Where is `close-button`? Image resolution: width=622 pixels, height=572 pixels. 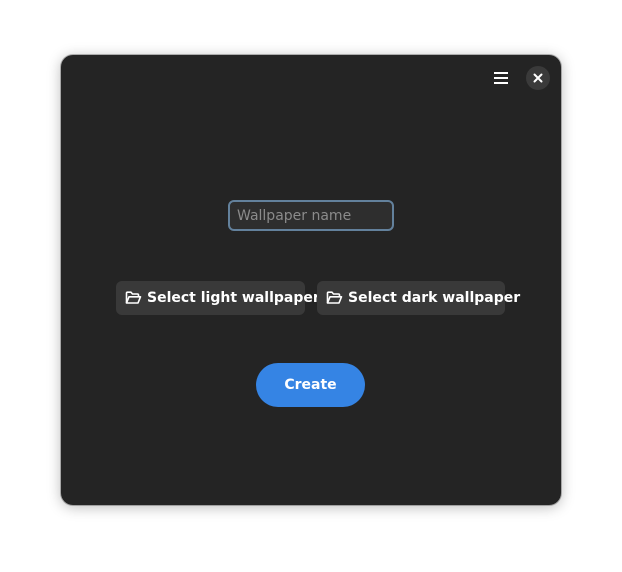 close-button is located at coordinates (538, 78).